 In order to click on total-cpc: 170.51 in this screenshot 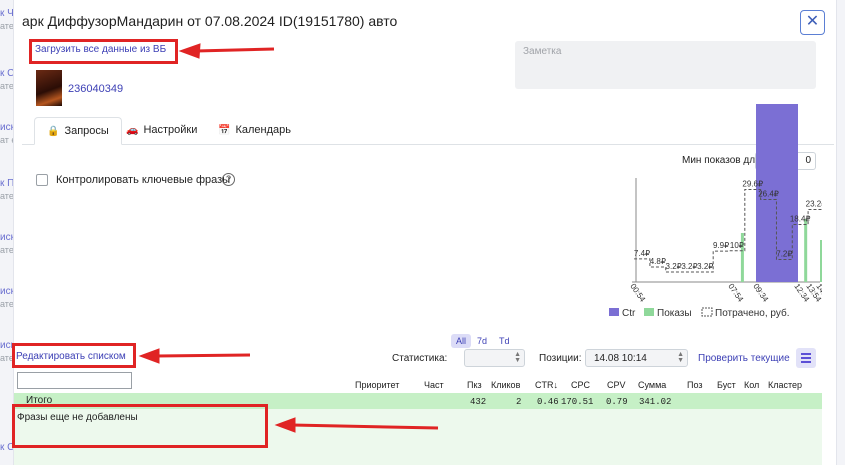, I will do `click(577, 402)`.